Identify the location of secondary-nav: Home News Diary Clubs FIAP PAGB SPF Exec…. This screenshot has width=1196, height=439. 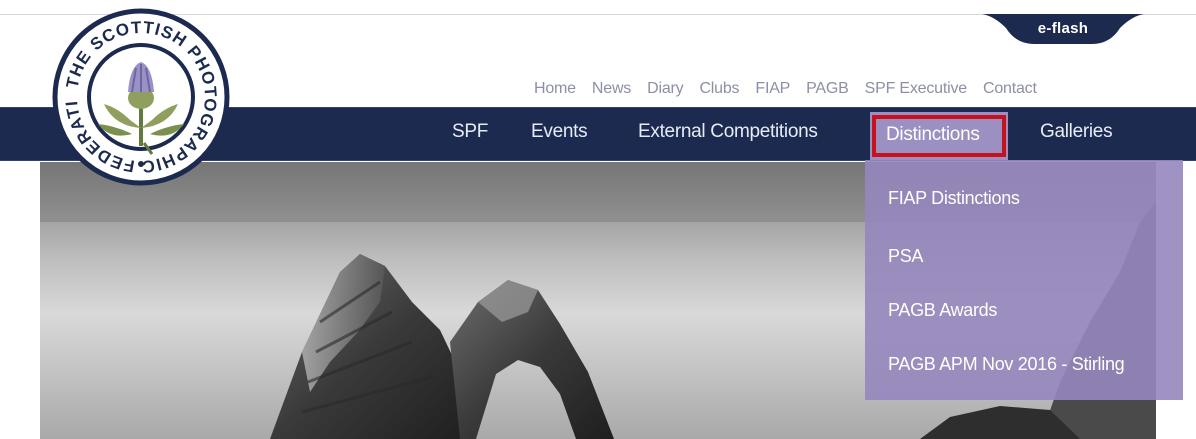
(793, 91).